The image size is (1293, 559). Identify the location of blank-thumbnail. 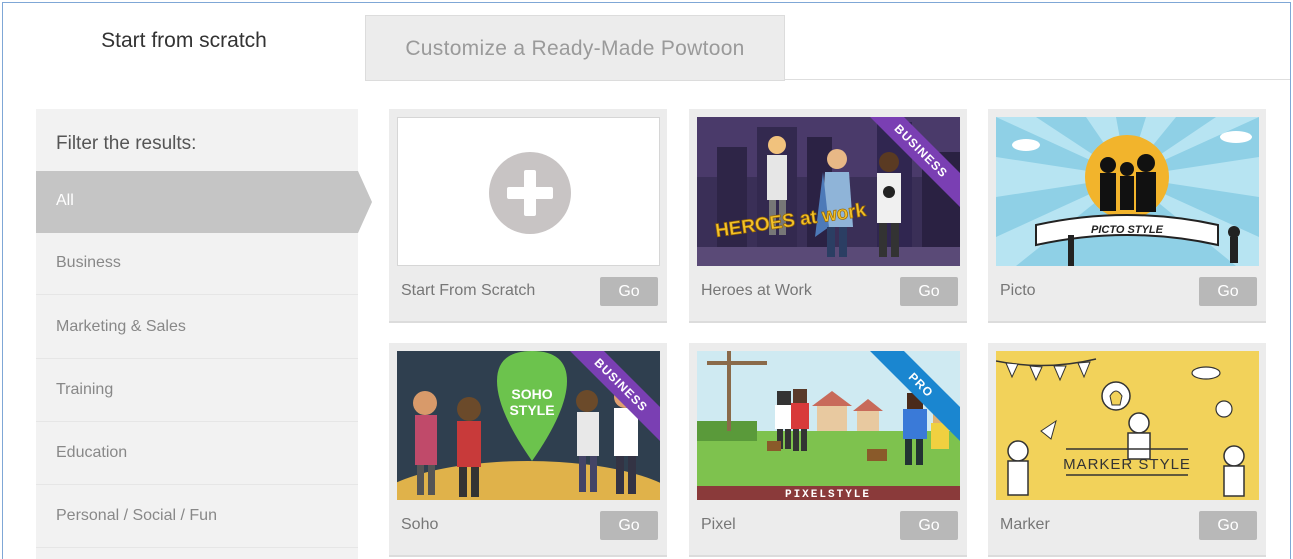
(528, 191).